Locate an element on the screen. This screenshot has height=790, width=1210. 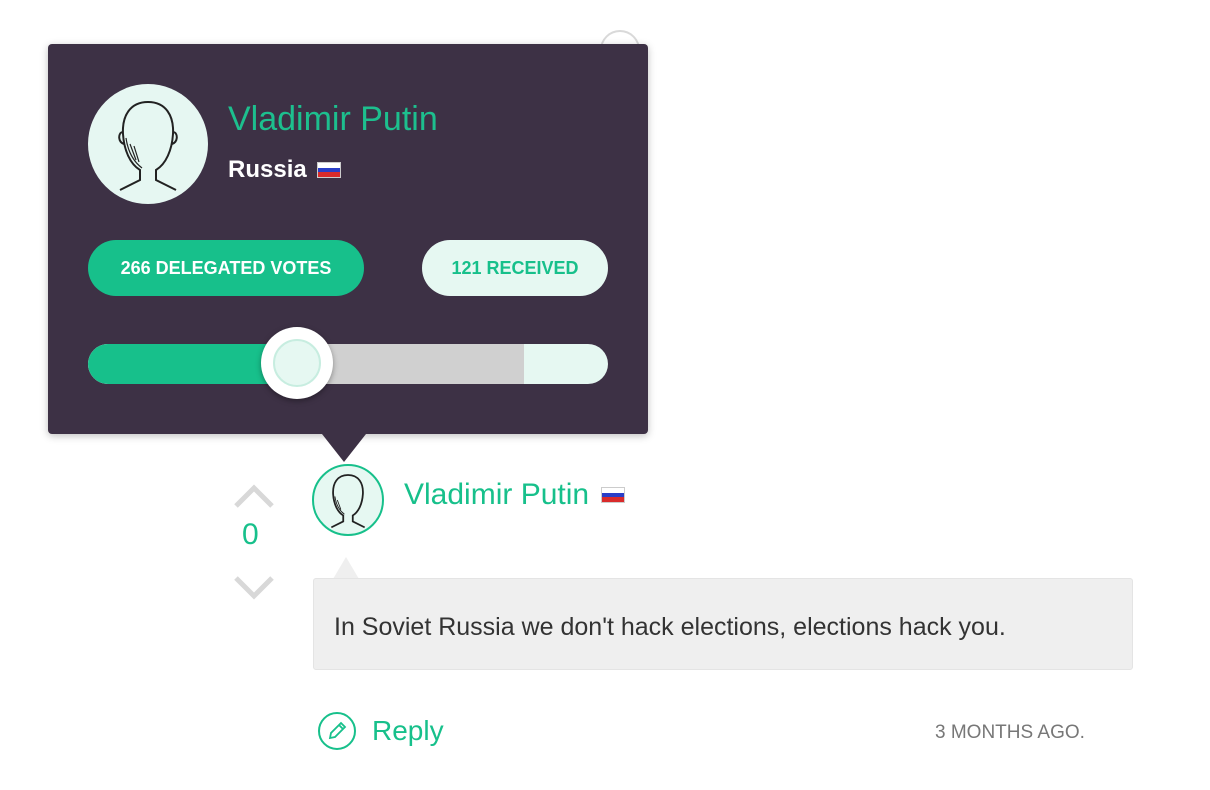
comment-timestamp: 3 MONTHS AGO. is located at coordinates (1010, 732).